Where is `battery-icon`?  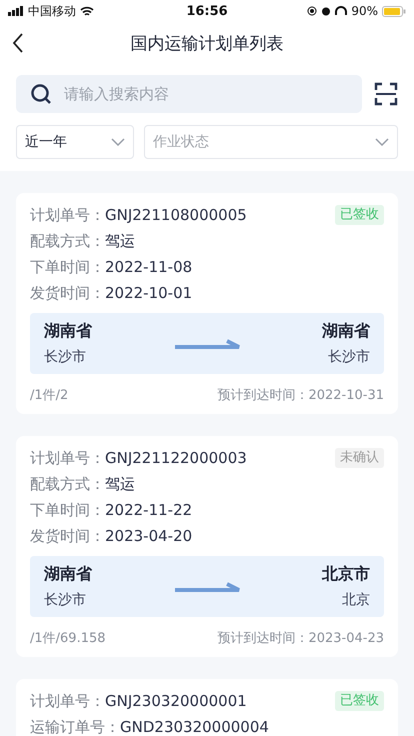 battery-icon is located at coordinates (394, 11).